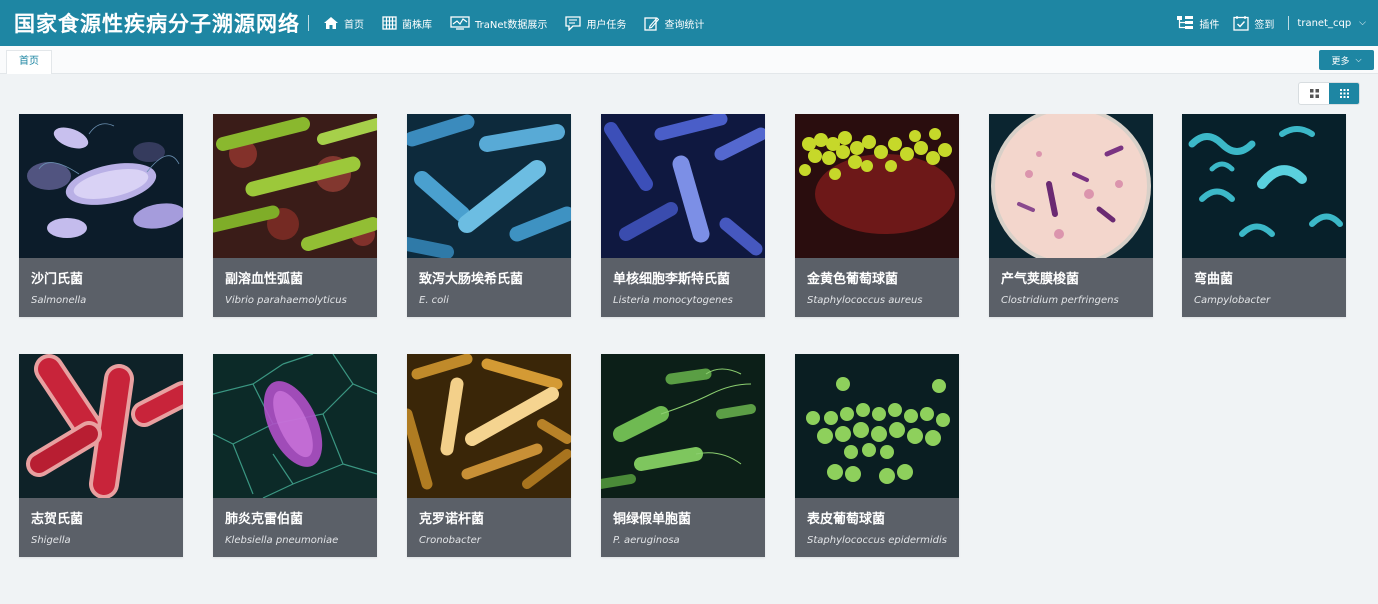 The image size is (1378, 604). Describe the element at coordinates (853, 279) in the screenshot. I see `bacteria-name-cn: 金黄色葡萄球菌` at that location.